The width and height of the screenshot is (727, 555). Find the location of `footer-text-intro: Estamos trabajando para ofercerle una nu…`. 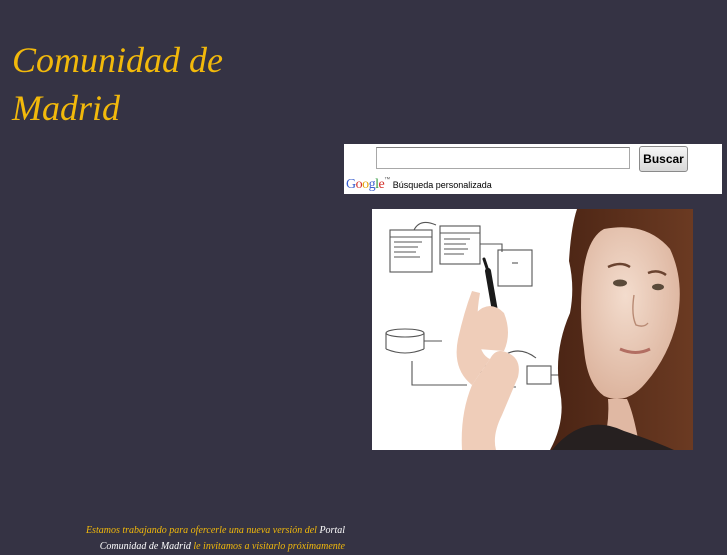

footer-text-intro: Estamos trabajando para ofercerle una nu… is located at coordinates (202, 530).